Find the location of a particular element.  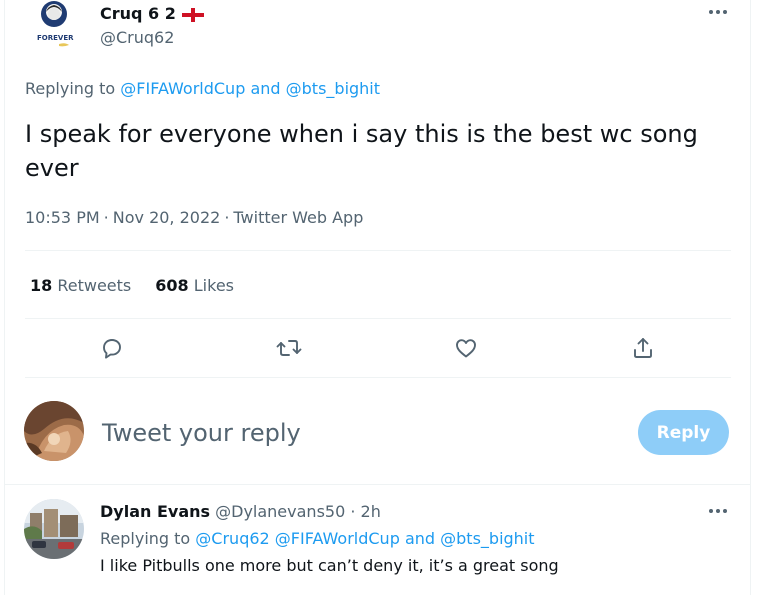

tweet-source: Twitter Web App is located at coordinates (298, 217).